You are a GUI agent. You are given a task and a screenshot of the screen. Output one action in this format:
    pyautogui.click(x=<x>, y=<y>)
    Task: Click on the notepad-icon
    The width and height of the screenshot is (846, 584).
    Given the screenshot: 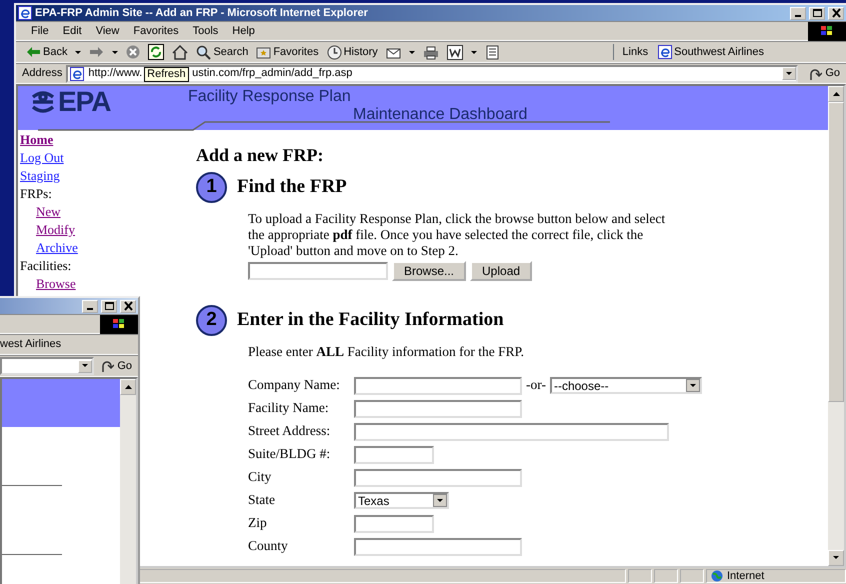 What is the action you would take?
    pyautogui.click(x=492, y=52)
    